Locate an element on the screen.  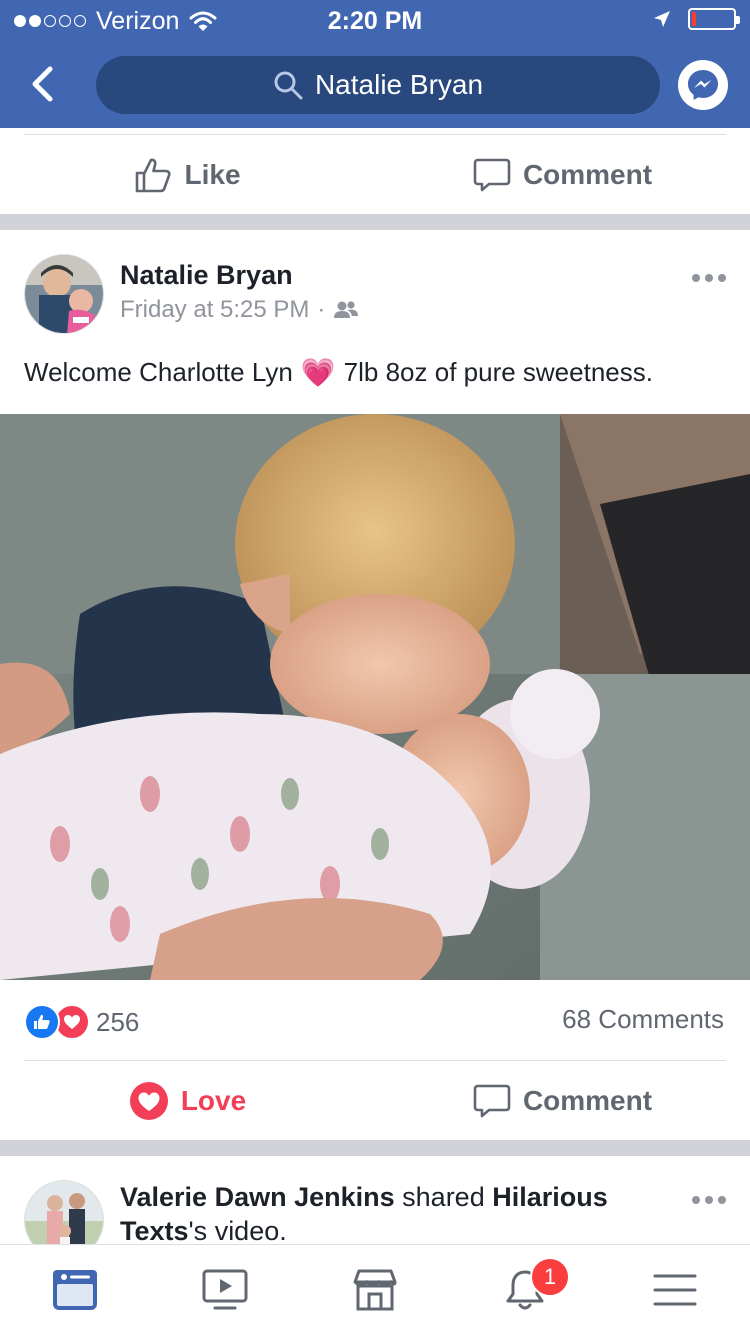
battery-level is located at coordinates (694, 19).